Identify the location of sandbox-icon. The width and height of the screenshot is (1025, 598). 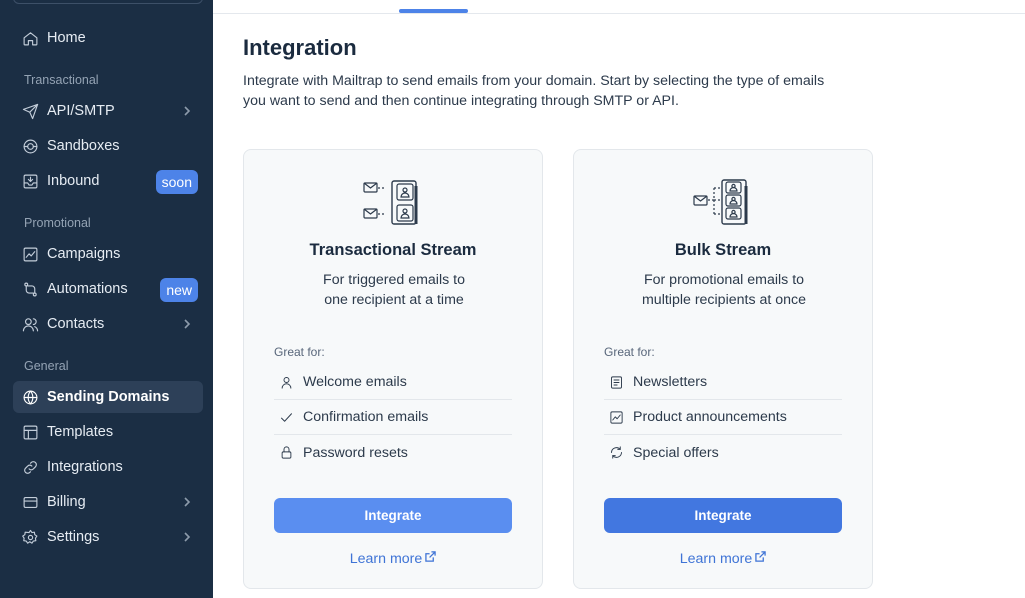
(30, 146).